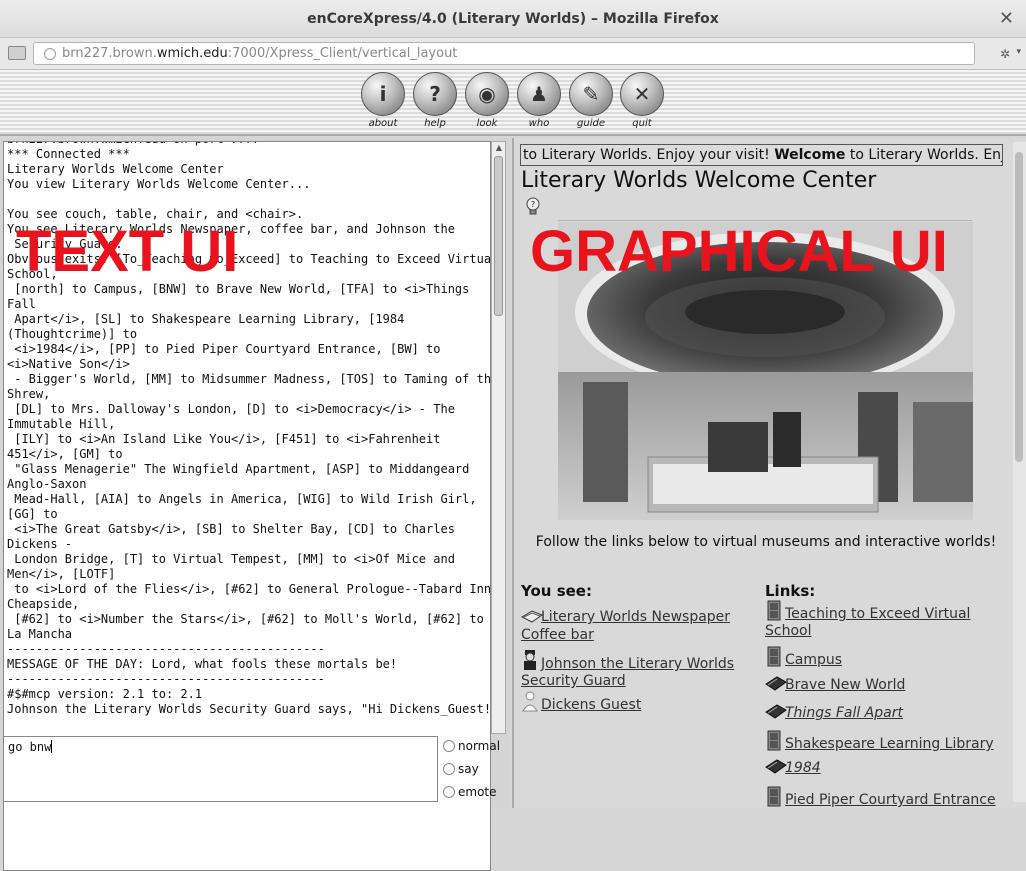 This screenshot has width=1026, height=871. I want to click on scroll-up-icon: ▲, so click(499, 148).